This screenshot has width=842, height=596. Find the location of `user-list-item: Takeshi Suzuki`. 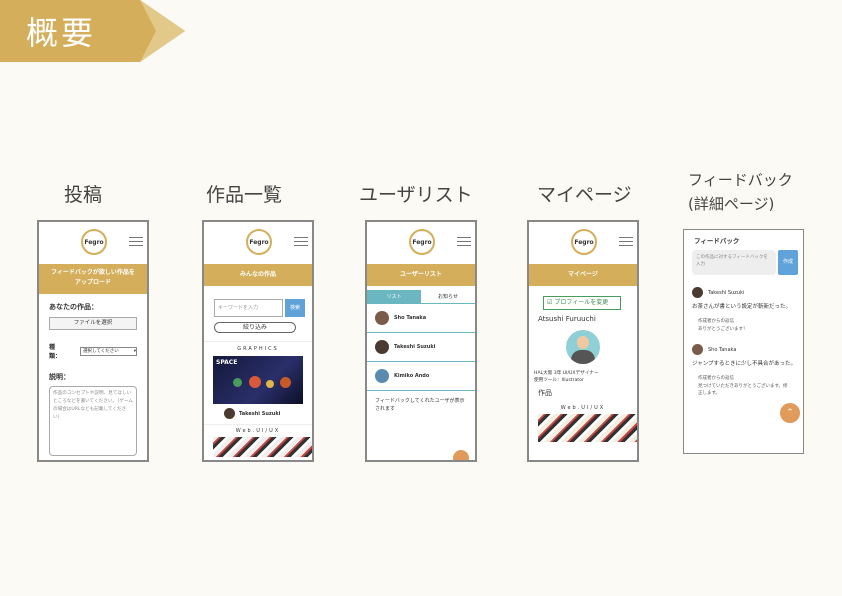

user-list-item: Takeshi Suzuki is located at coordinates (421, 347).